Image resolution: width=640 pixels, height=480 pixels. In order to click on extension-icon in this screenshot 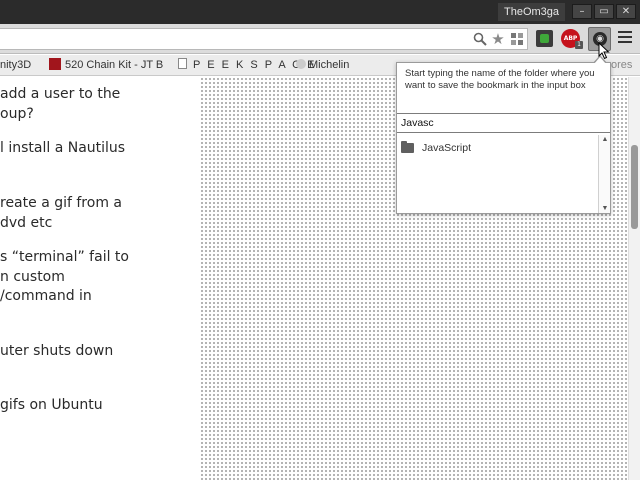, I will do `click(517, 39)`.